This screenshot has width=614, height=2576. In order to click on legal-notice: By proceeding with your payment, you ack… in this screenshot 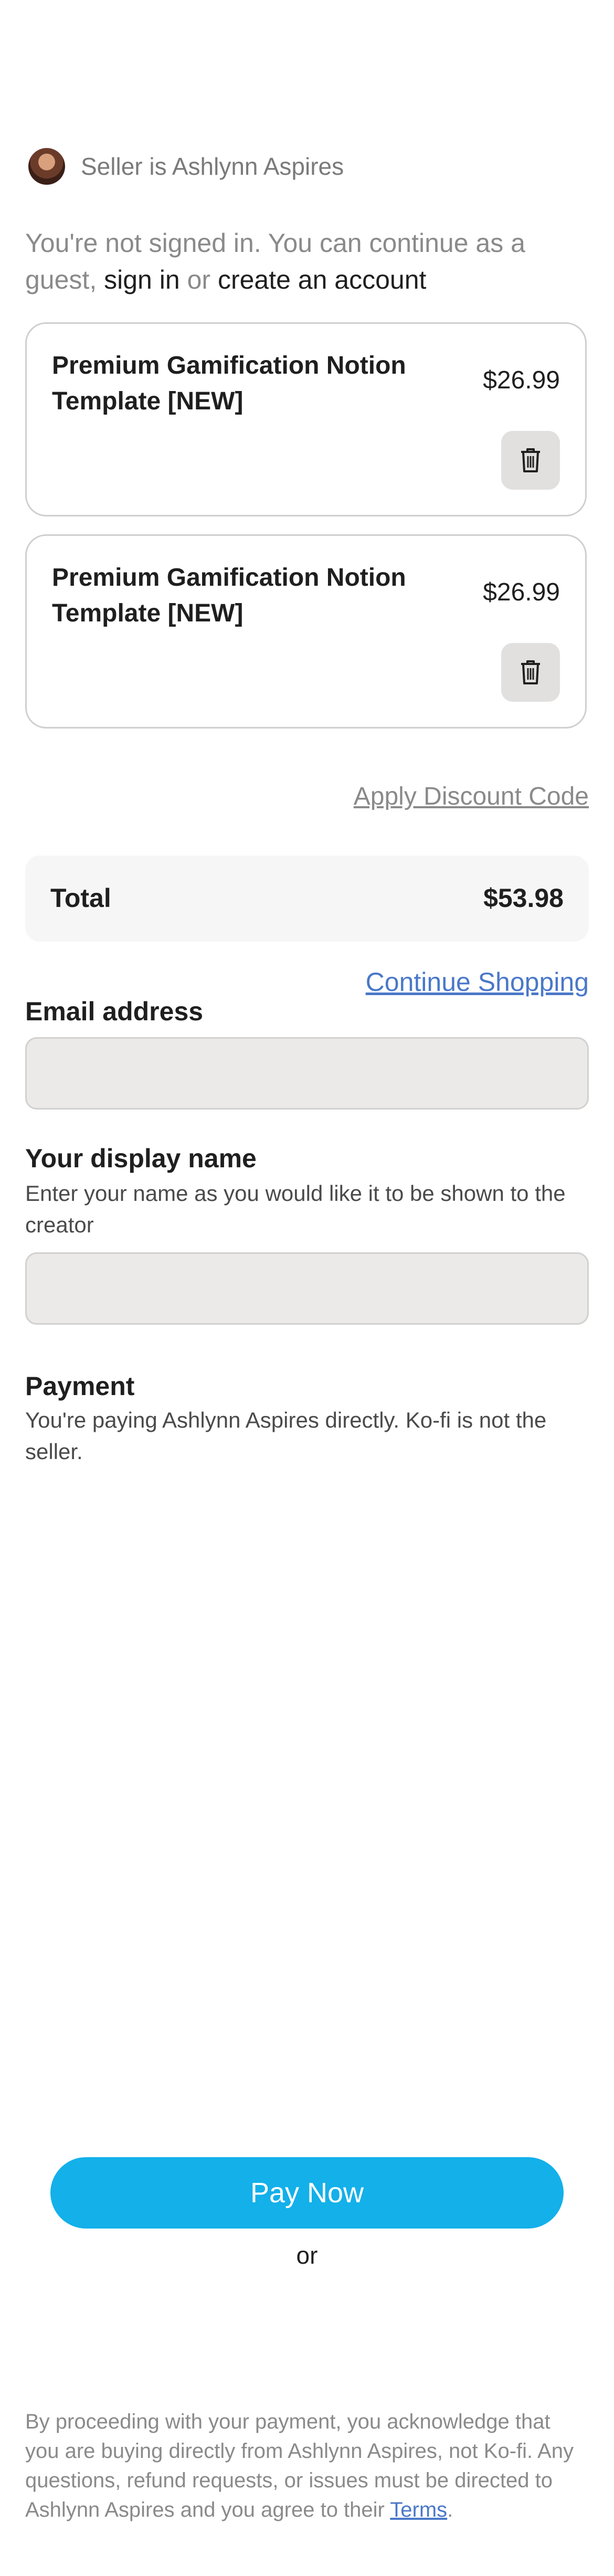, I will do `click(307, 2466)`.